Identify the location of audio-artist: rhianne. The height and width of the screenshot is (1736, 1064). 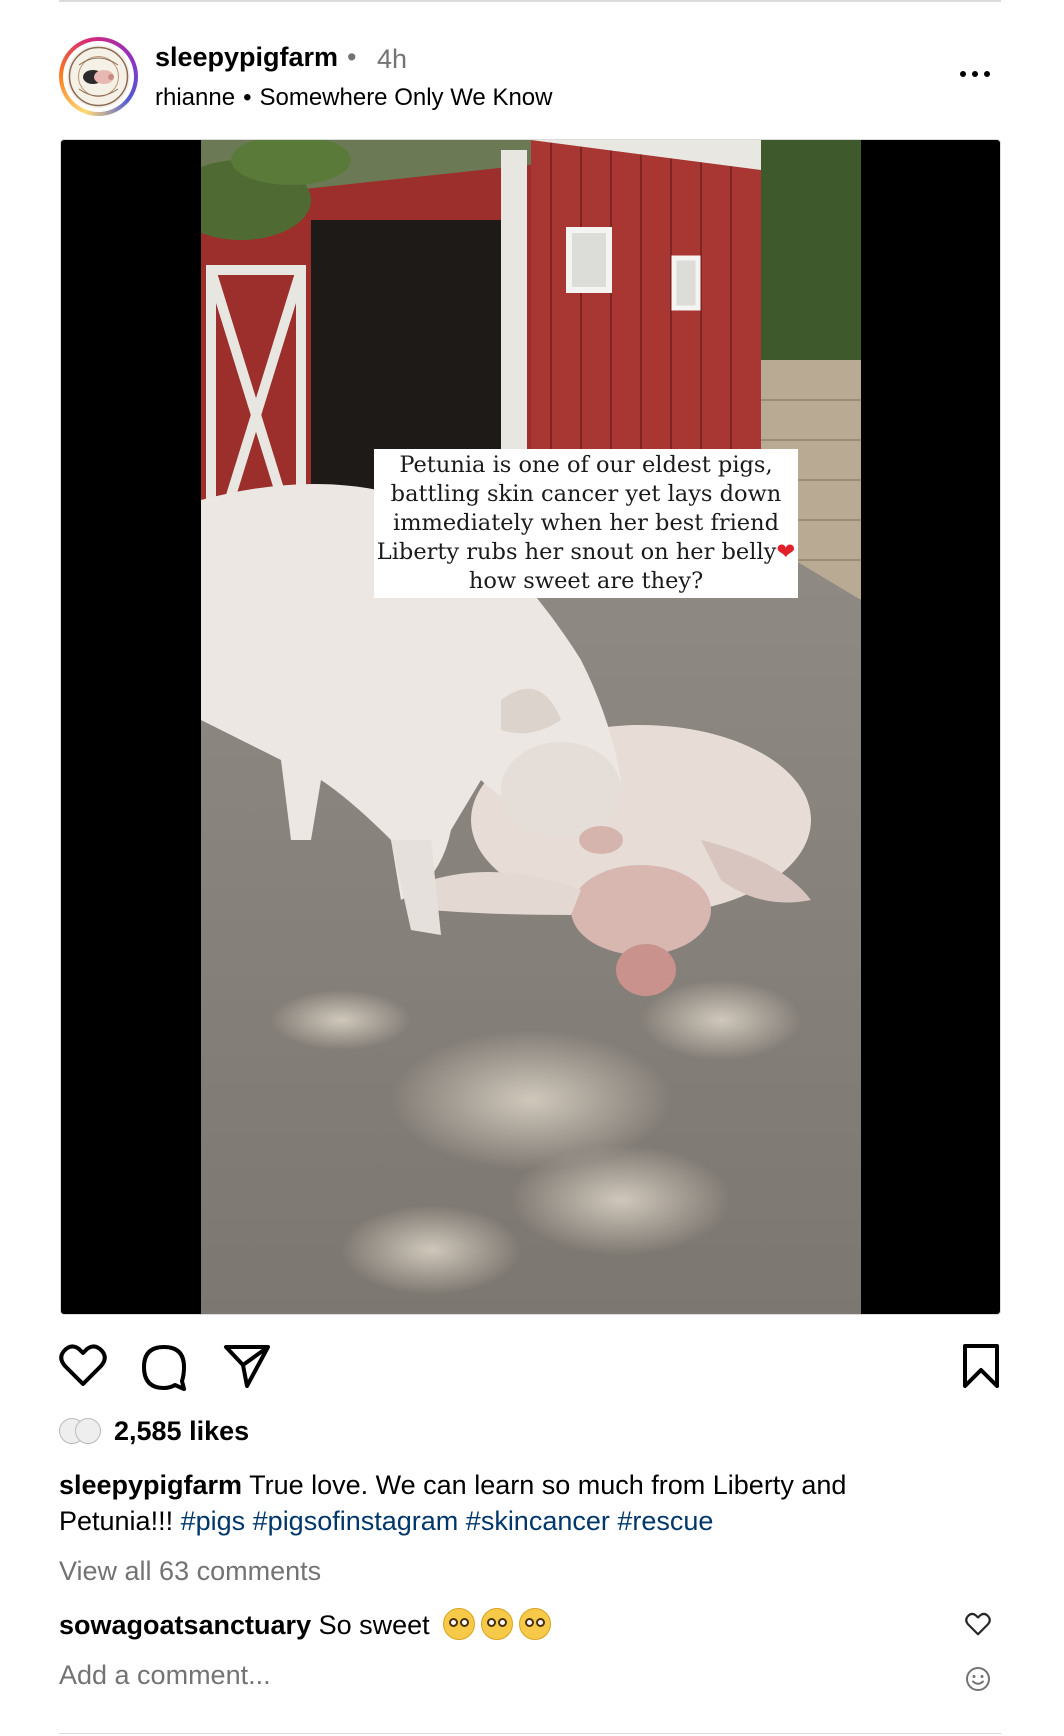
(195, 97).